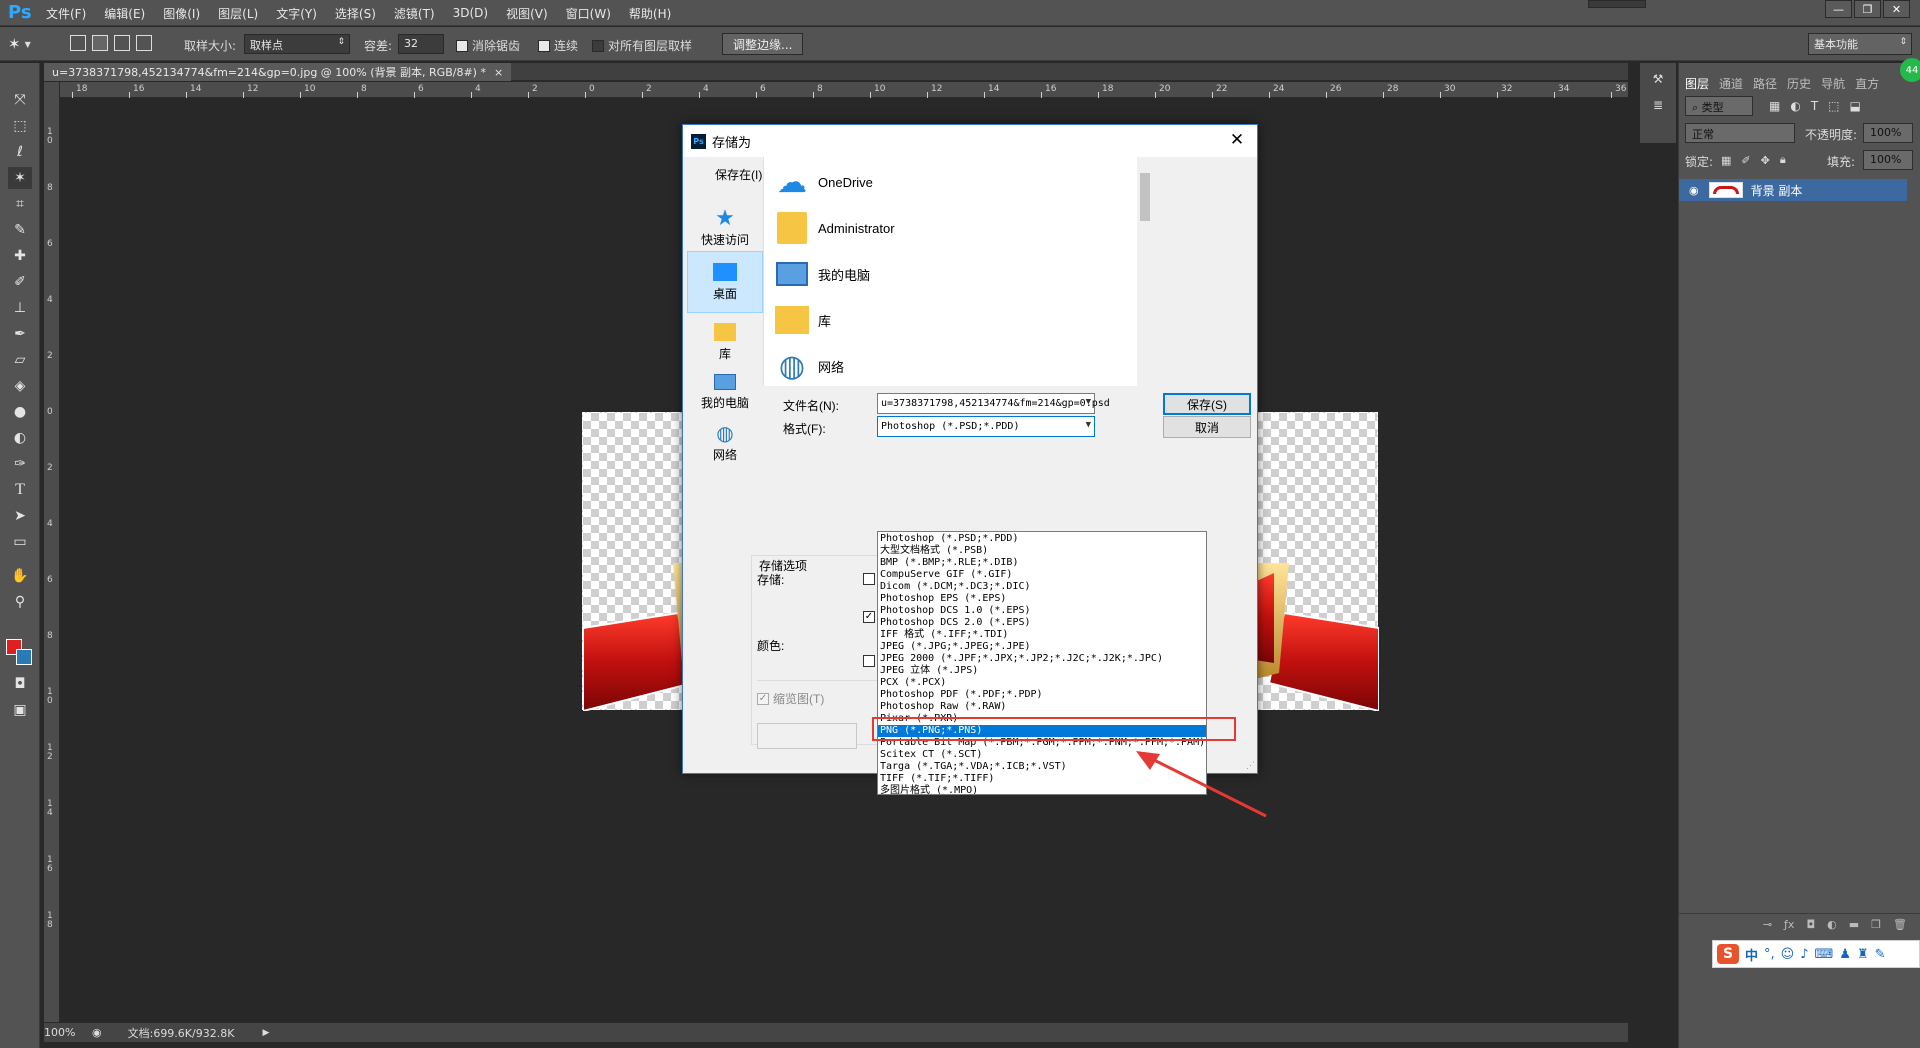  Describe the element at coordinates (1042, 707) in the screenshot. I see `format-option: Photoshop Raw (*.RAW)` at that location.